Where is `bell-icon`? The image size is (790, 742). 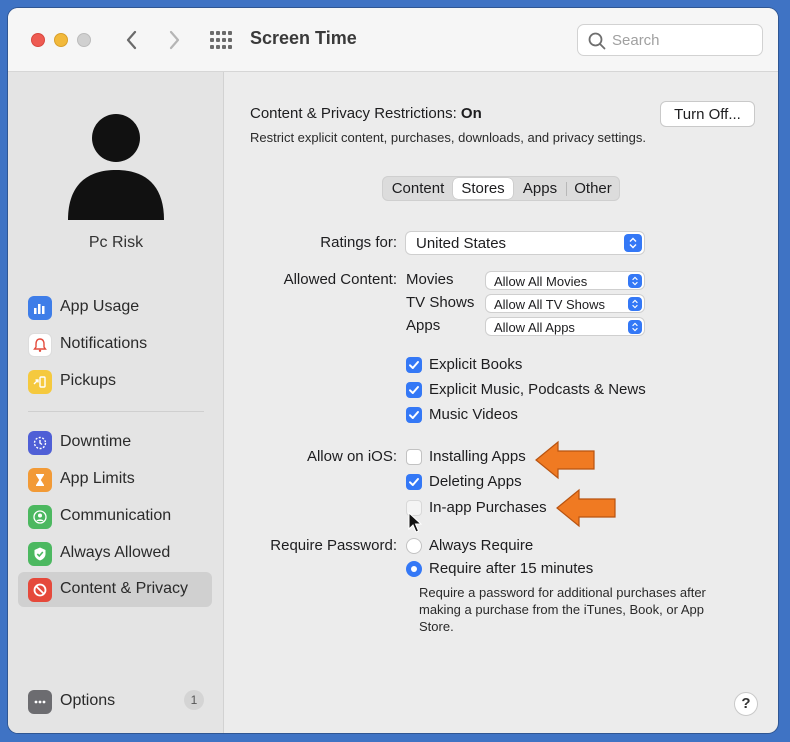
bell-icon is located at coordinates (40, 345).